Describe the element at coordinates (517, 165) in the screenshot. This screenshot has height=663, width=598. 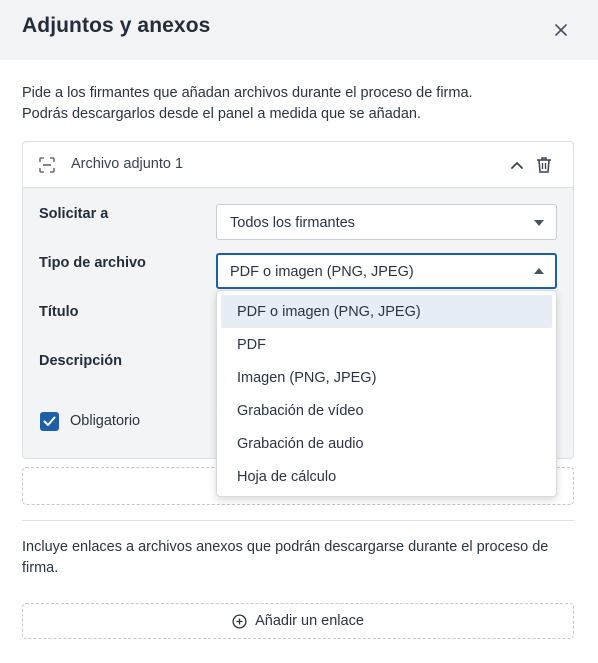
I see `chevron-up-icon` at that location.